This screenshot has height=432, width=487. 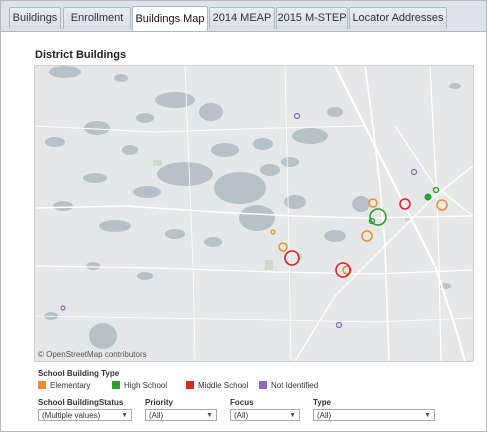 What do you see at coordinates (223, 385) in the screenshot?
I see `legend-label: Middle School` at bounding box center [223, 385].